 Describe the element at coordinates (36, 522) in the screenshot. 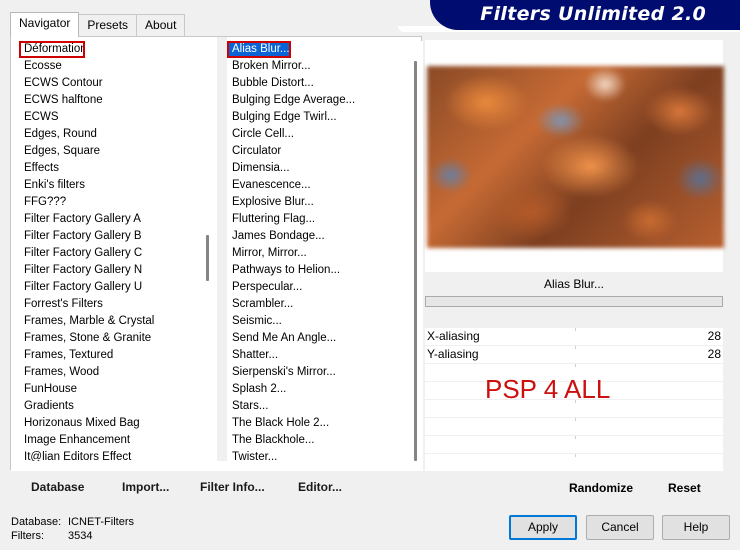

I see `database-label: Database:` at that location.